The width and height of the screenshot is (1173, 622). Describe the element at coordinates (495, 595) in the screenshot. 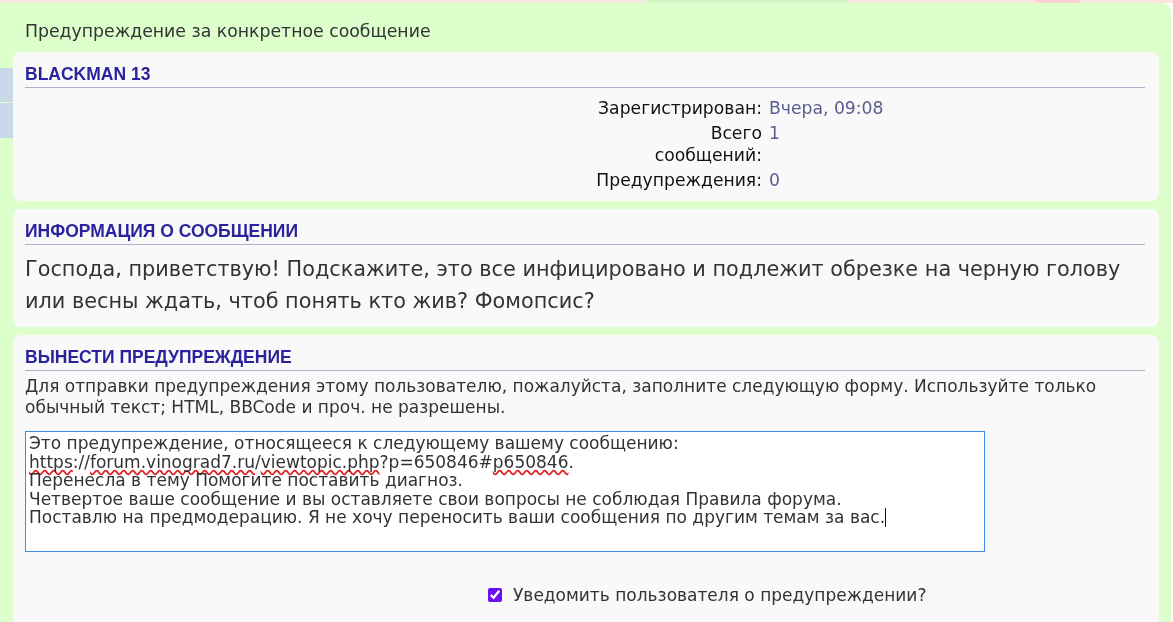

I see `notify-checkbox` at that location.